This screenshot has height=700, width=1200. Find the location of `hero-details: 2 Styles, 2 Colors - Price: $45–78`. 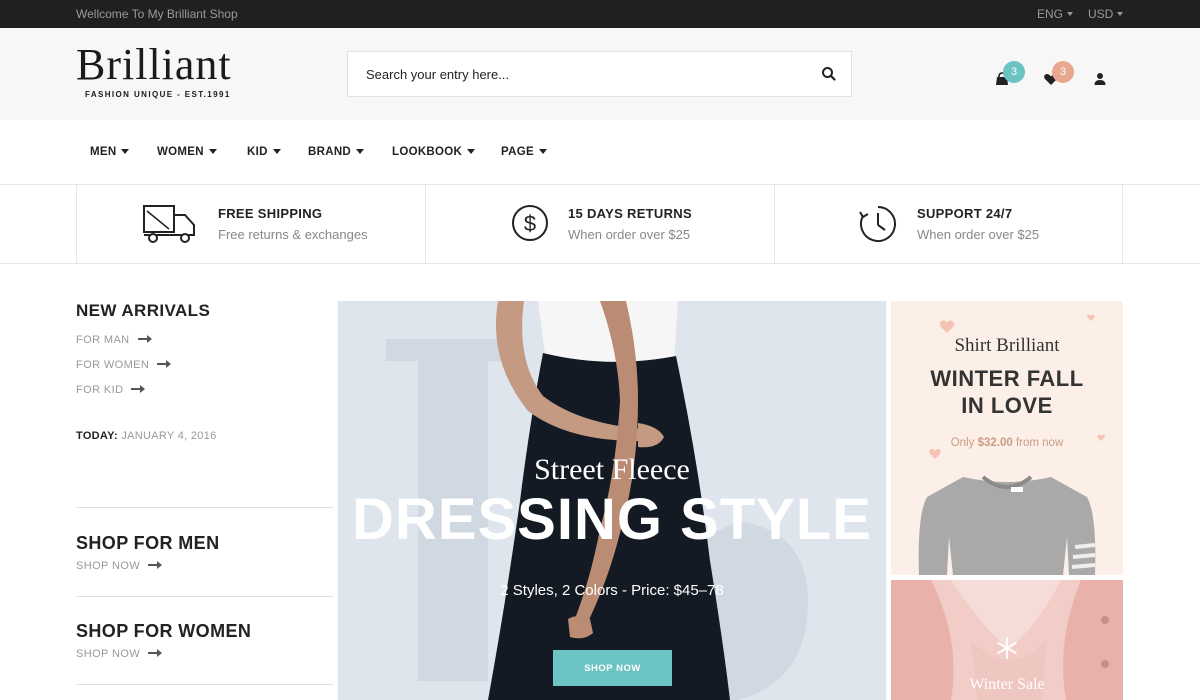

hero-details: 2 Styles, 2 Colors - Price: $45–78 is located at coordinates (612, 590).